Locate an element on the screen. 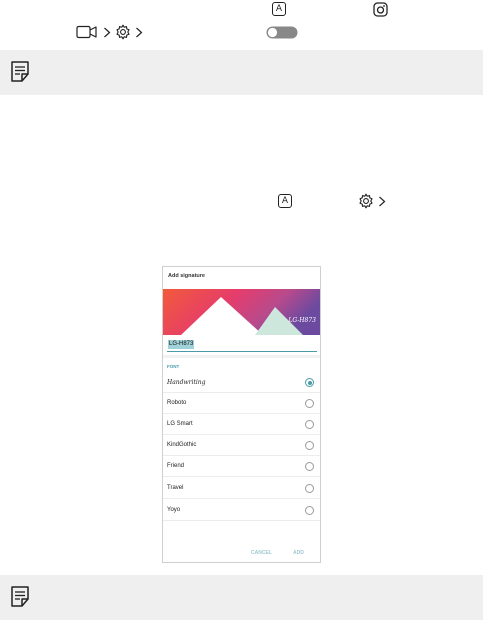 The image size is (483, 620). font-option-label: Yoyo is located at coordinates (174, 510).